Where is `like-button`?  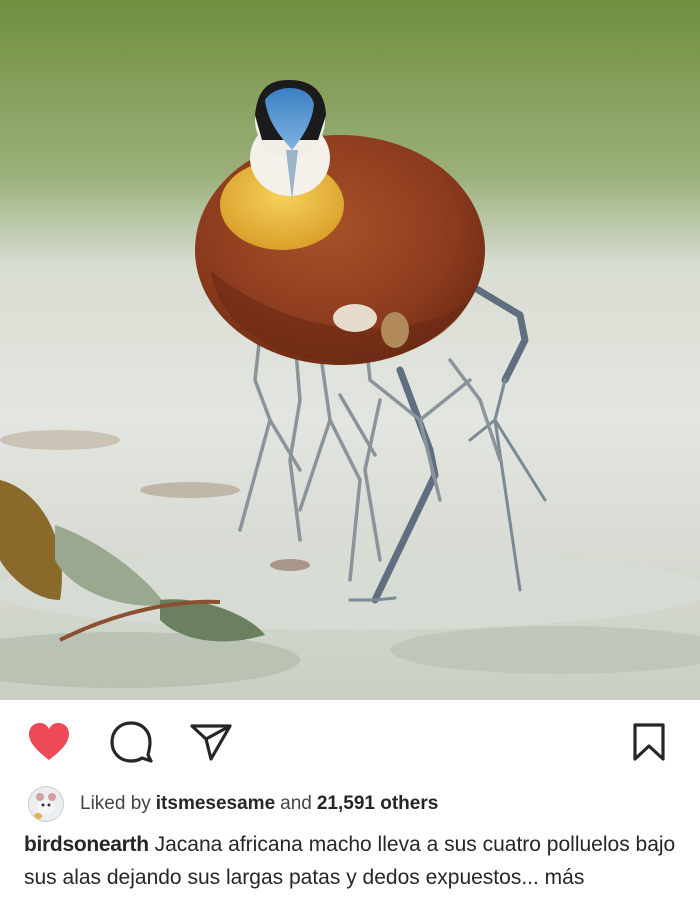 like-button is located at coordinates (49, 742).